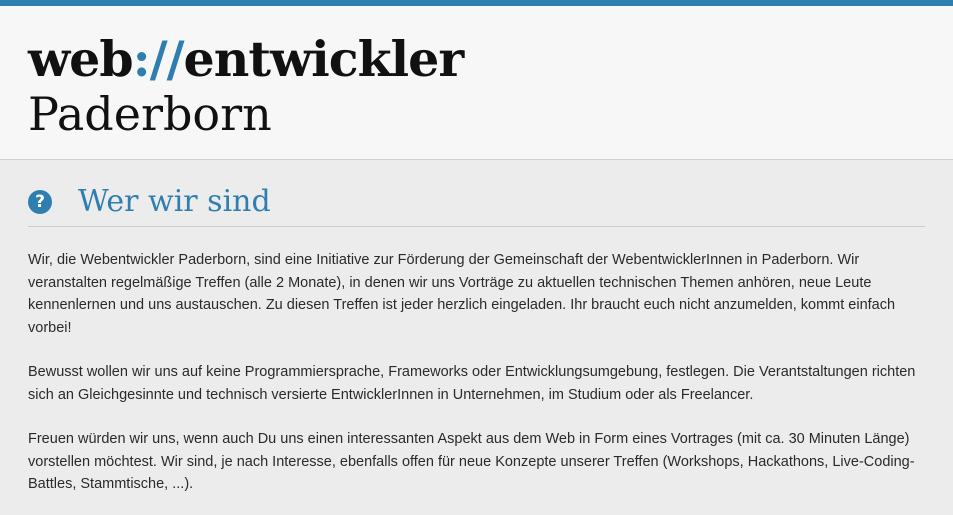  What do you see at coordinates (324, 59) in the screenshot?
I see `logo-part-entwickler: entwickler` at bounding box center [324, 59].